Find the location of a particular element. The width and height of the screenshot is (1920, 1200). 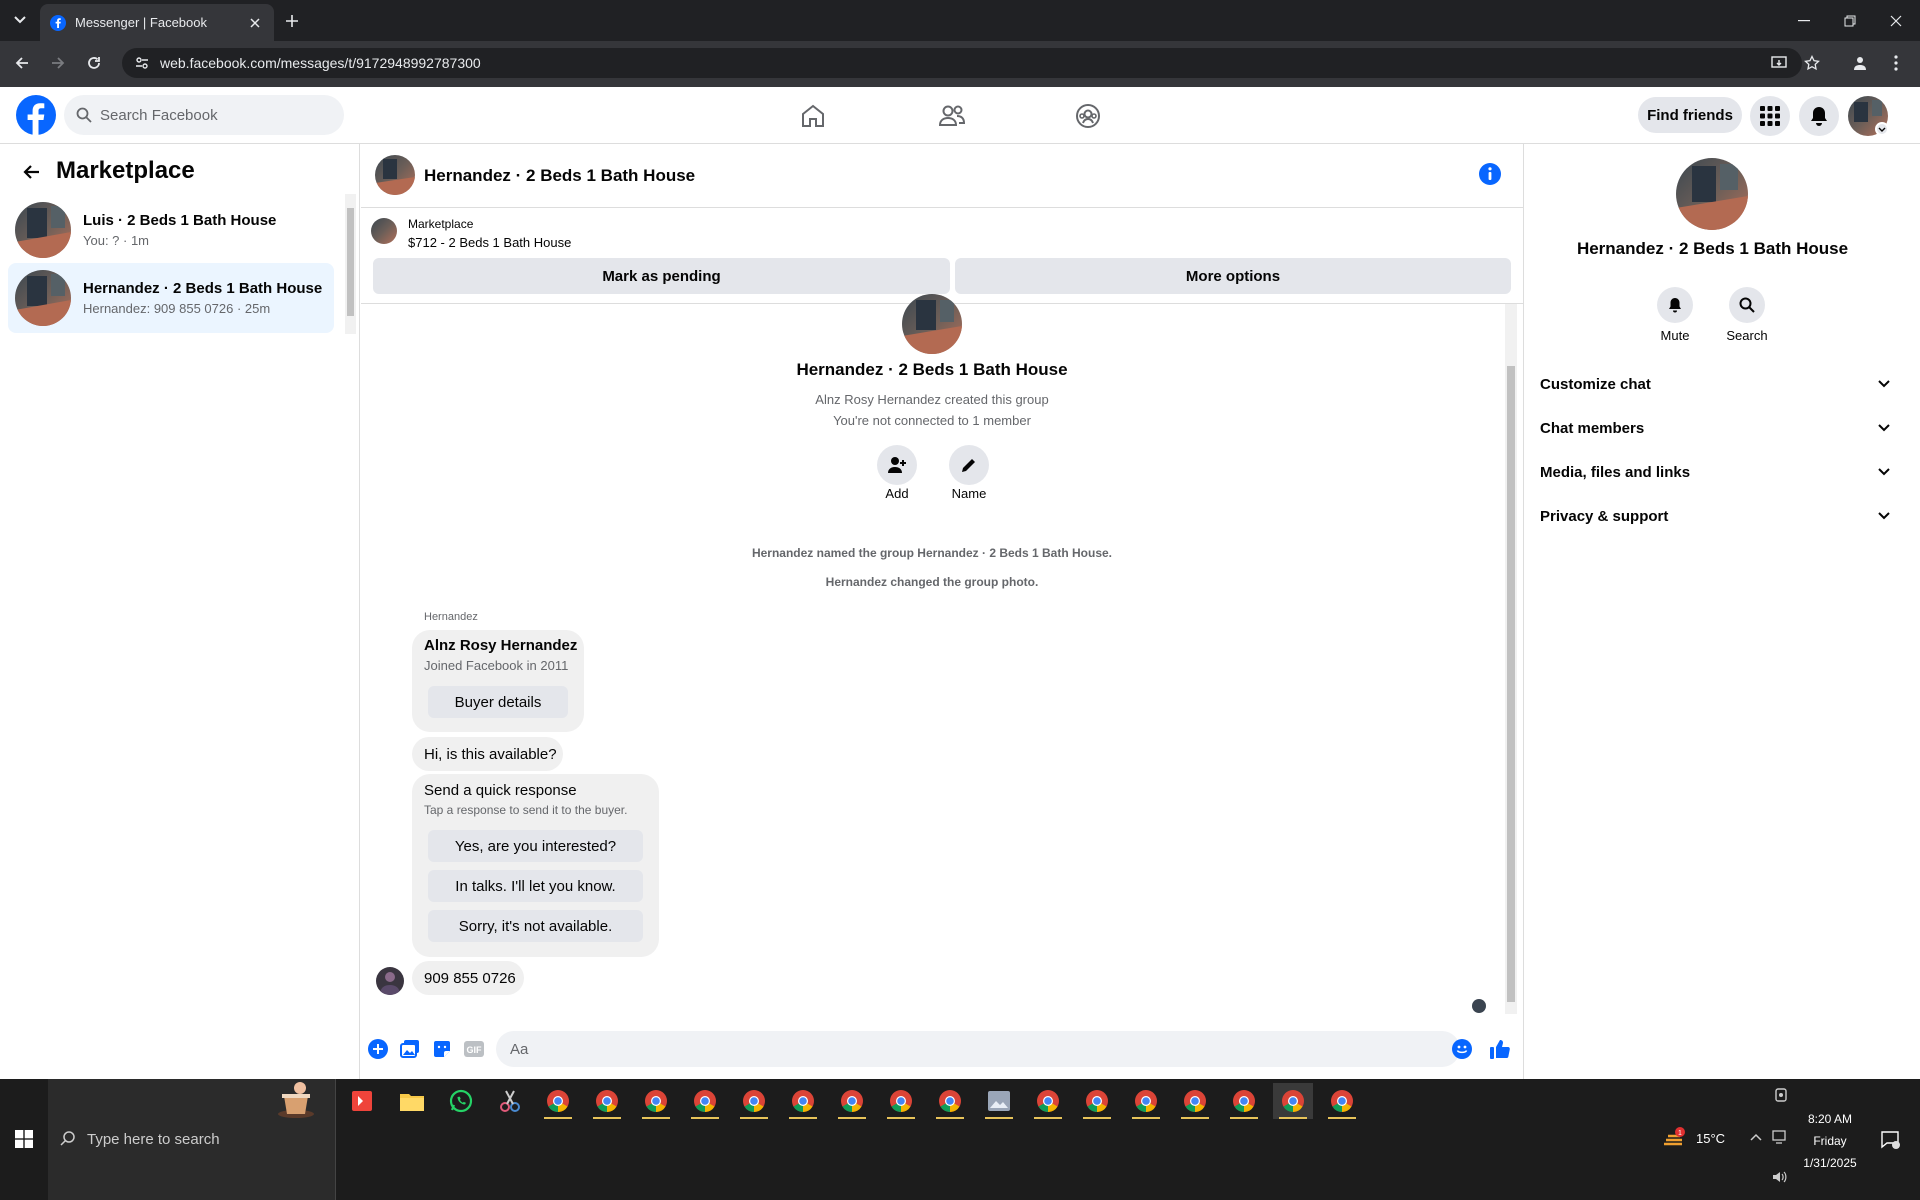

taskbar-file-explorer-icon is located at coordinates (412, 1101).